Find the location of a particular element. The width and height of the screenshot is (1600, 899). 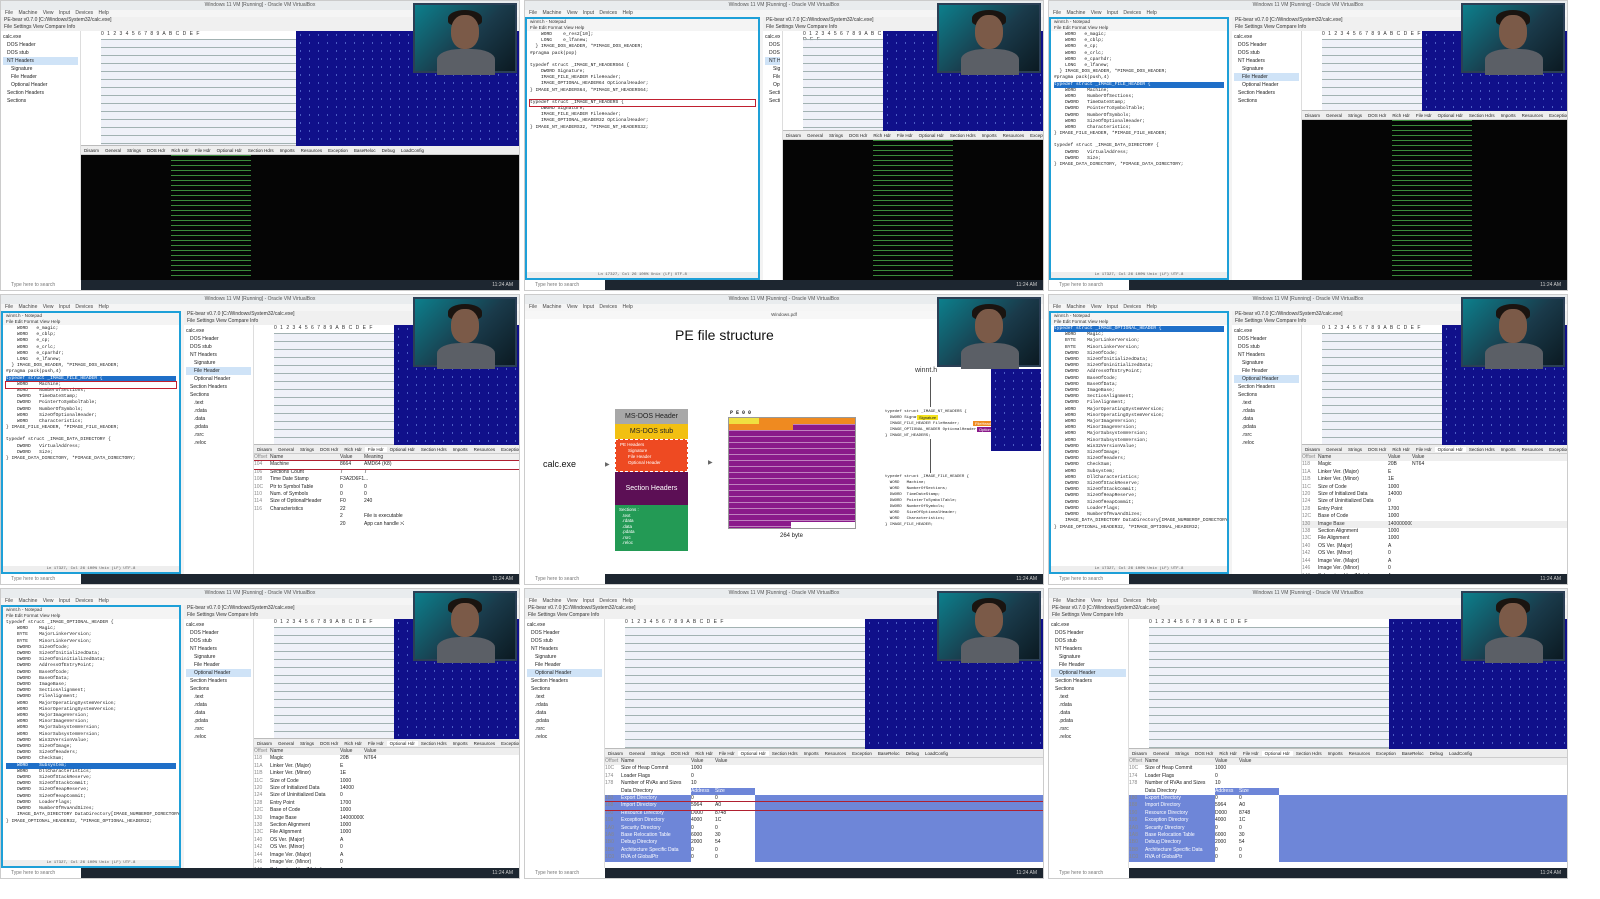

table-row: 180 Export Directory 0 0 is located at coordinates (824, 799).